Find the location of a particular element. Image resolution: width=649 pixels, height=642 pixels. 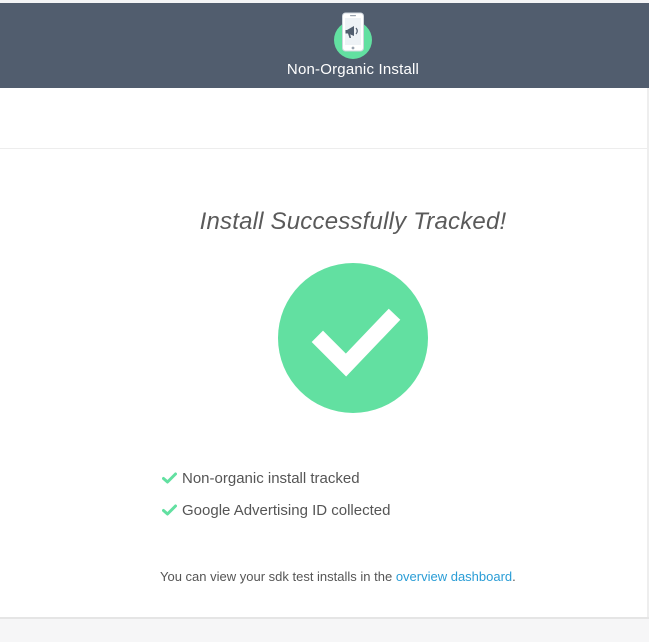

list-item: Google Advertising ID collected is located at coordinates (276, 510).